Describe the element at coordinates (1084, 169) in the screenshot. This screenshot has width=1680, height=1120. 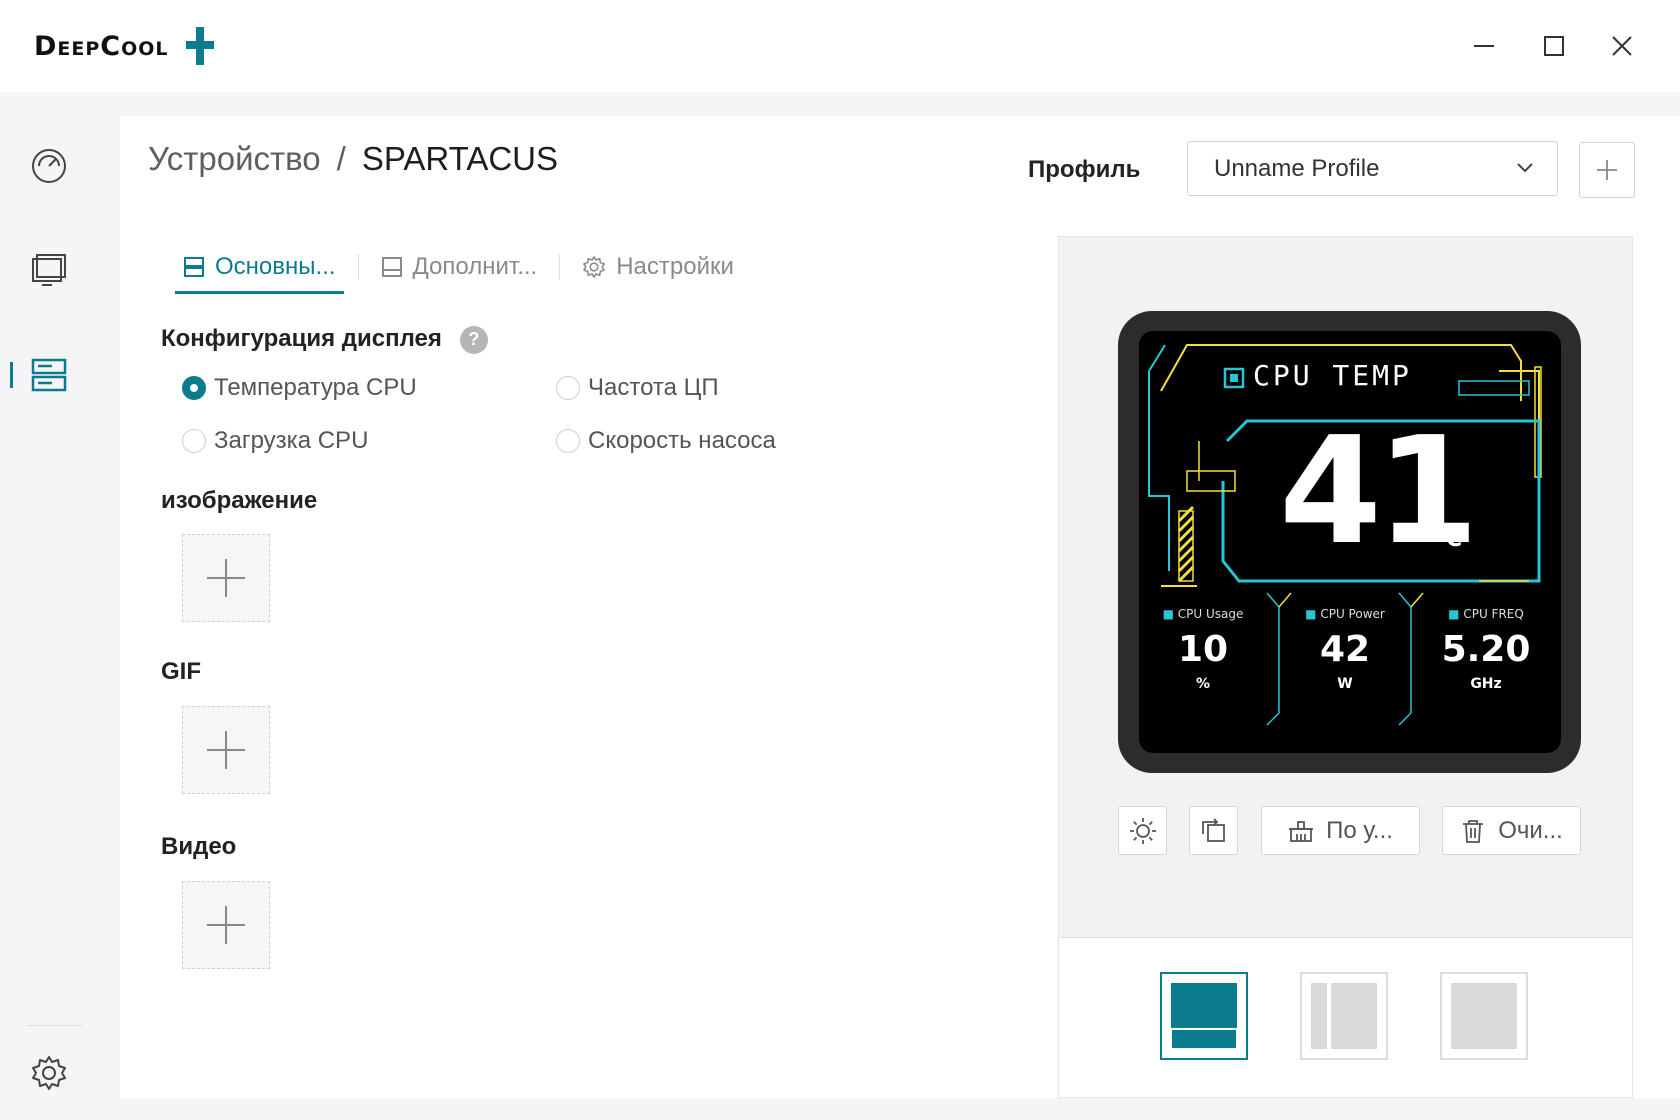
I see `profile-label: Профиль` at that location.